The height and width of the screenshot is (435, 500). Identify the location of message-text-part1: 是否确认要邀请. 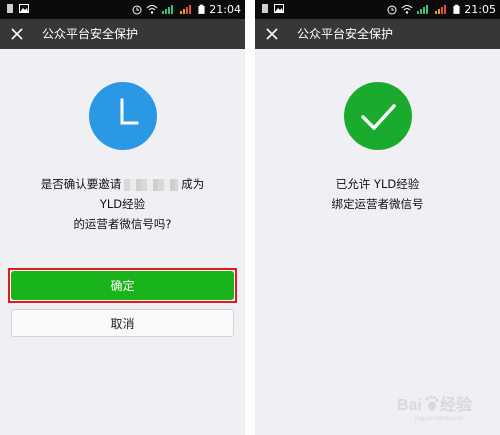
(81, 184).